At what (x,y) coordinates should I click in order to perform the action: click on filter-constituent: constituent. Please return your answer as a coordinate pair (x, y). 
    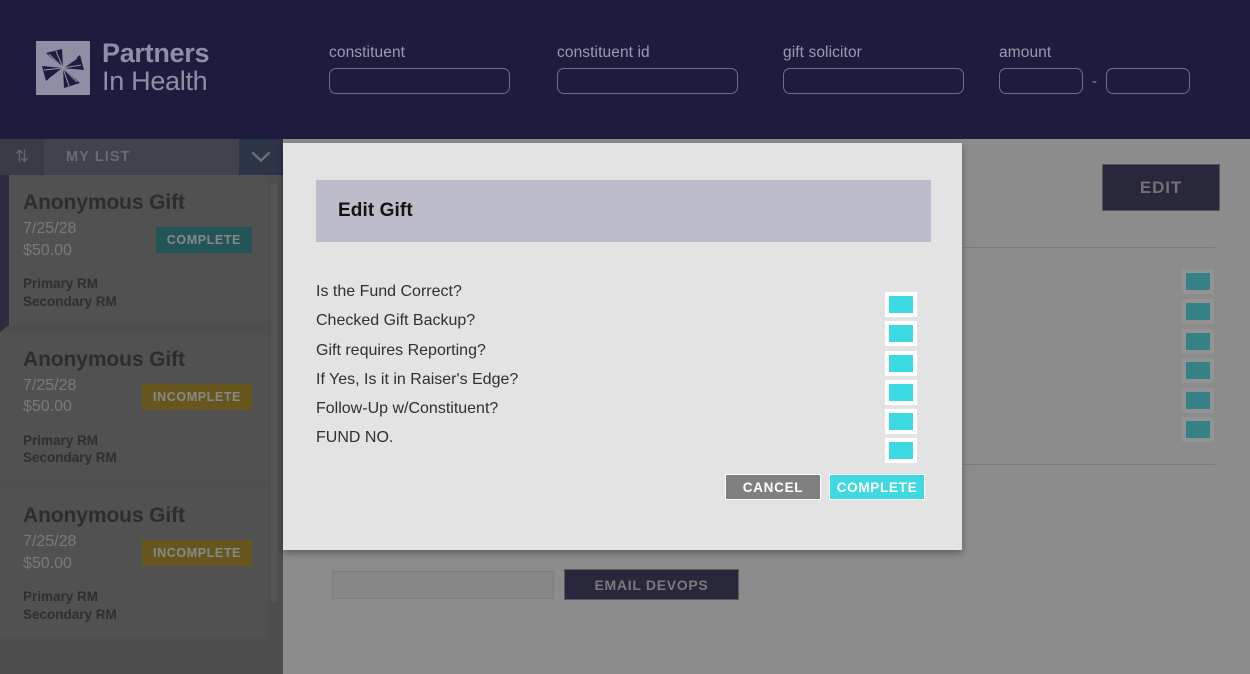
    Looking at the image, I should click on (419, 69).